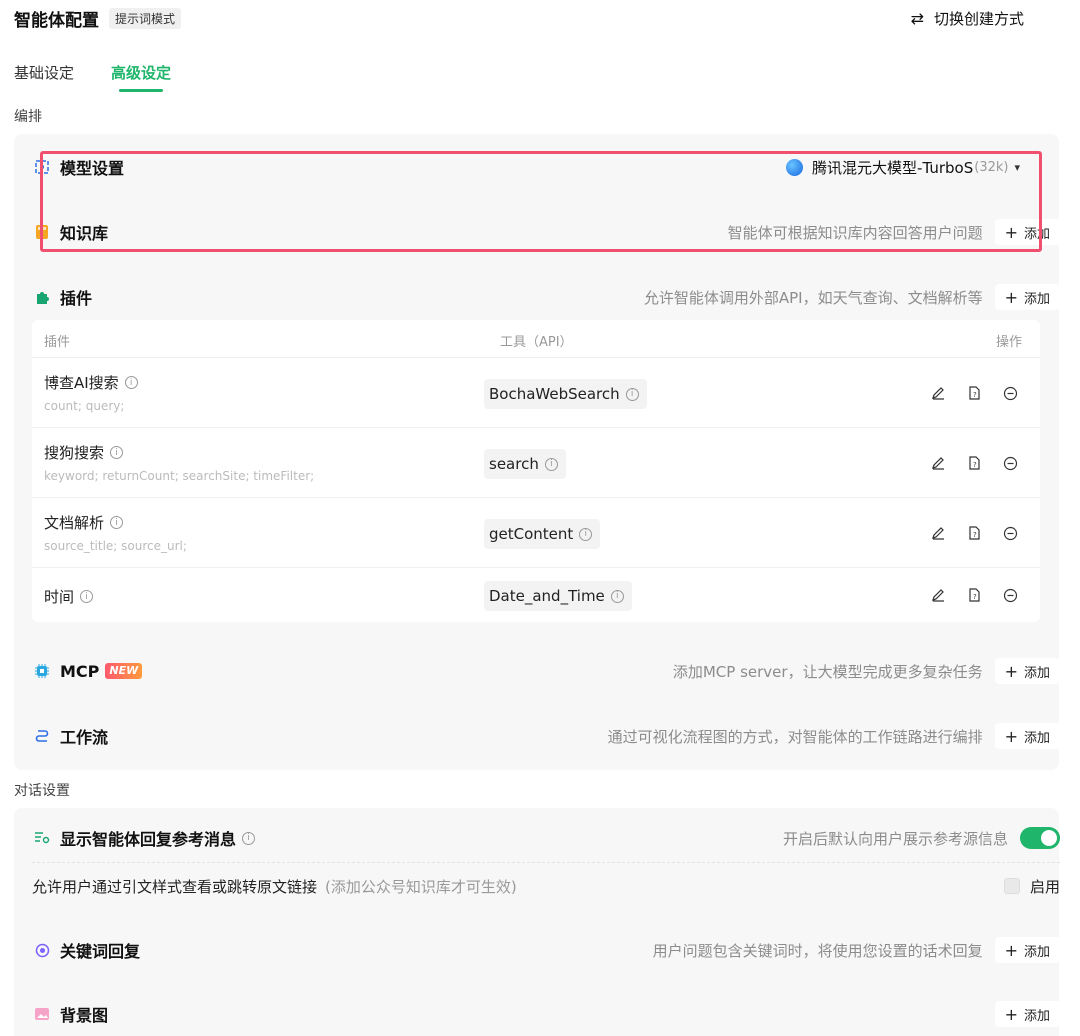 This screenshot has width=1080, height=1036. What do you see at coordinates (141, 77) in the screenshot?
I see `tab-advanced: 高级设定` at bounding box center [141, 77].